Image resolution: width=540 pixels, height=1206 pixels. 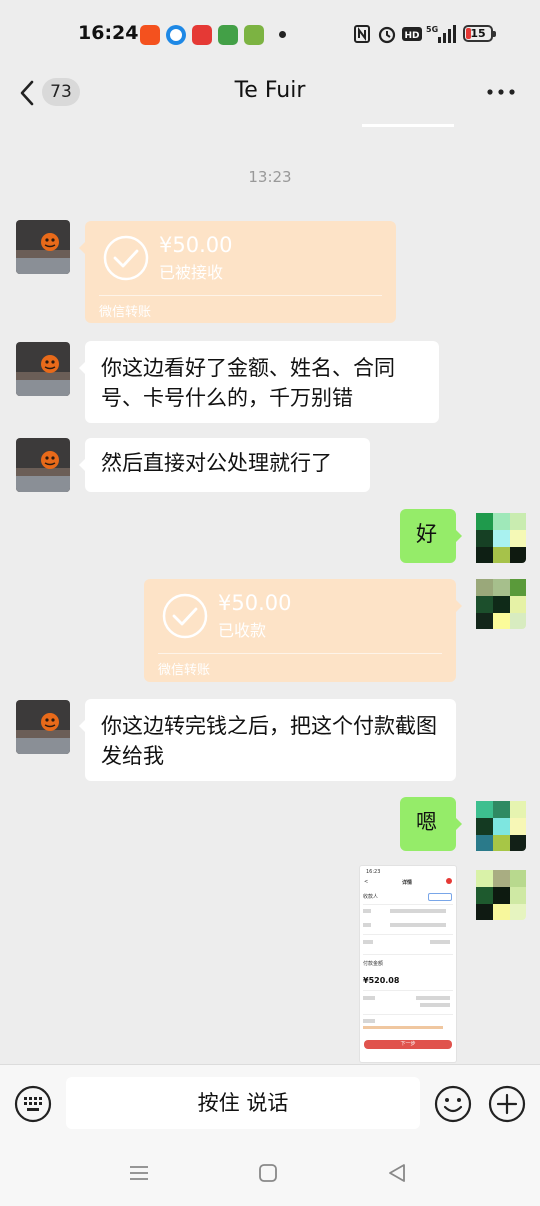 I want to click on message-bubble: 你这边转完钱之后，把这个付款截图发给我, so click(x=267, y=740).